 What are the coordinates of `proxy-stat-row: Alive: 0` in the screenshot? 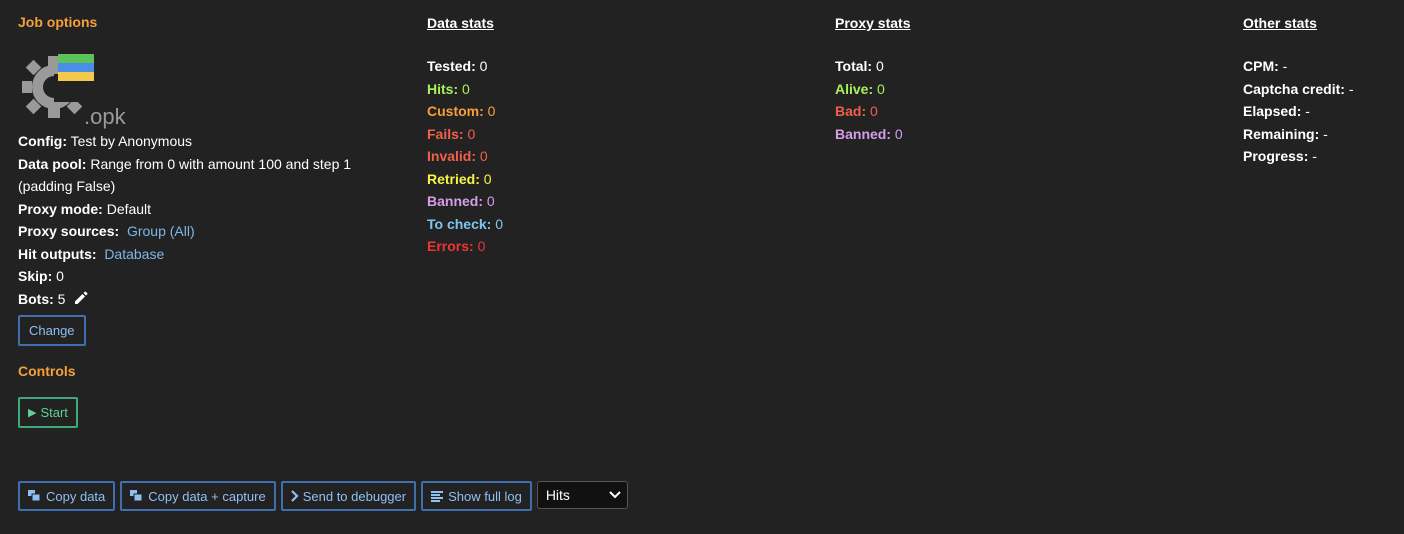 It's located at (1025, 89).